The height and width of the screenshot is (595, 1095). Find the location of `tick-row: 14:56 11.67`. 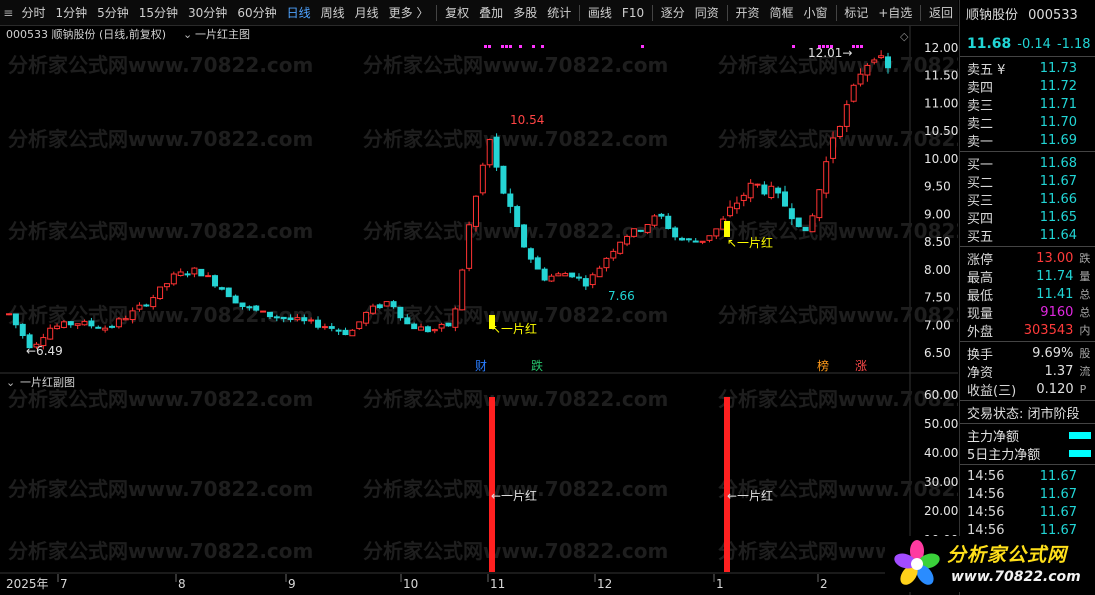

tick-row: 14:56 11.67 is located at coordinates (1027, 494).